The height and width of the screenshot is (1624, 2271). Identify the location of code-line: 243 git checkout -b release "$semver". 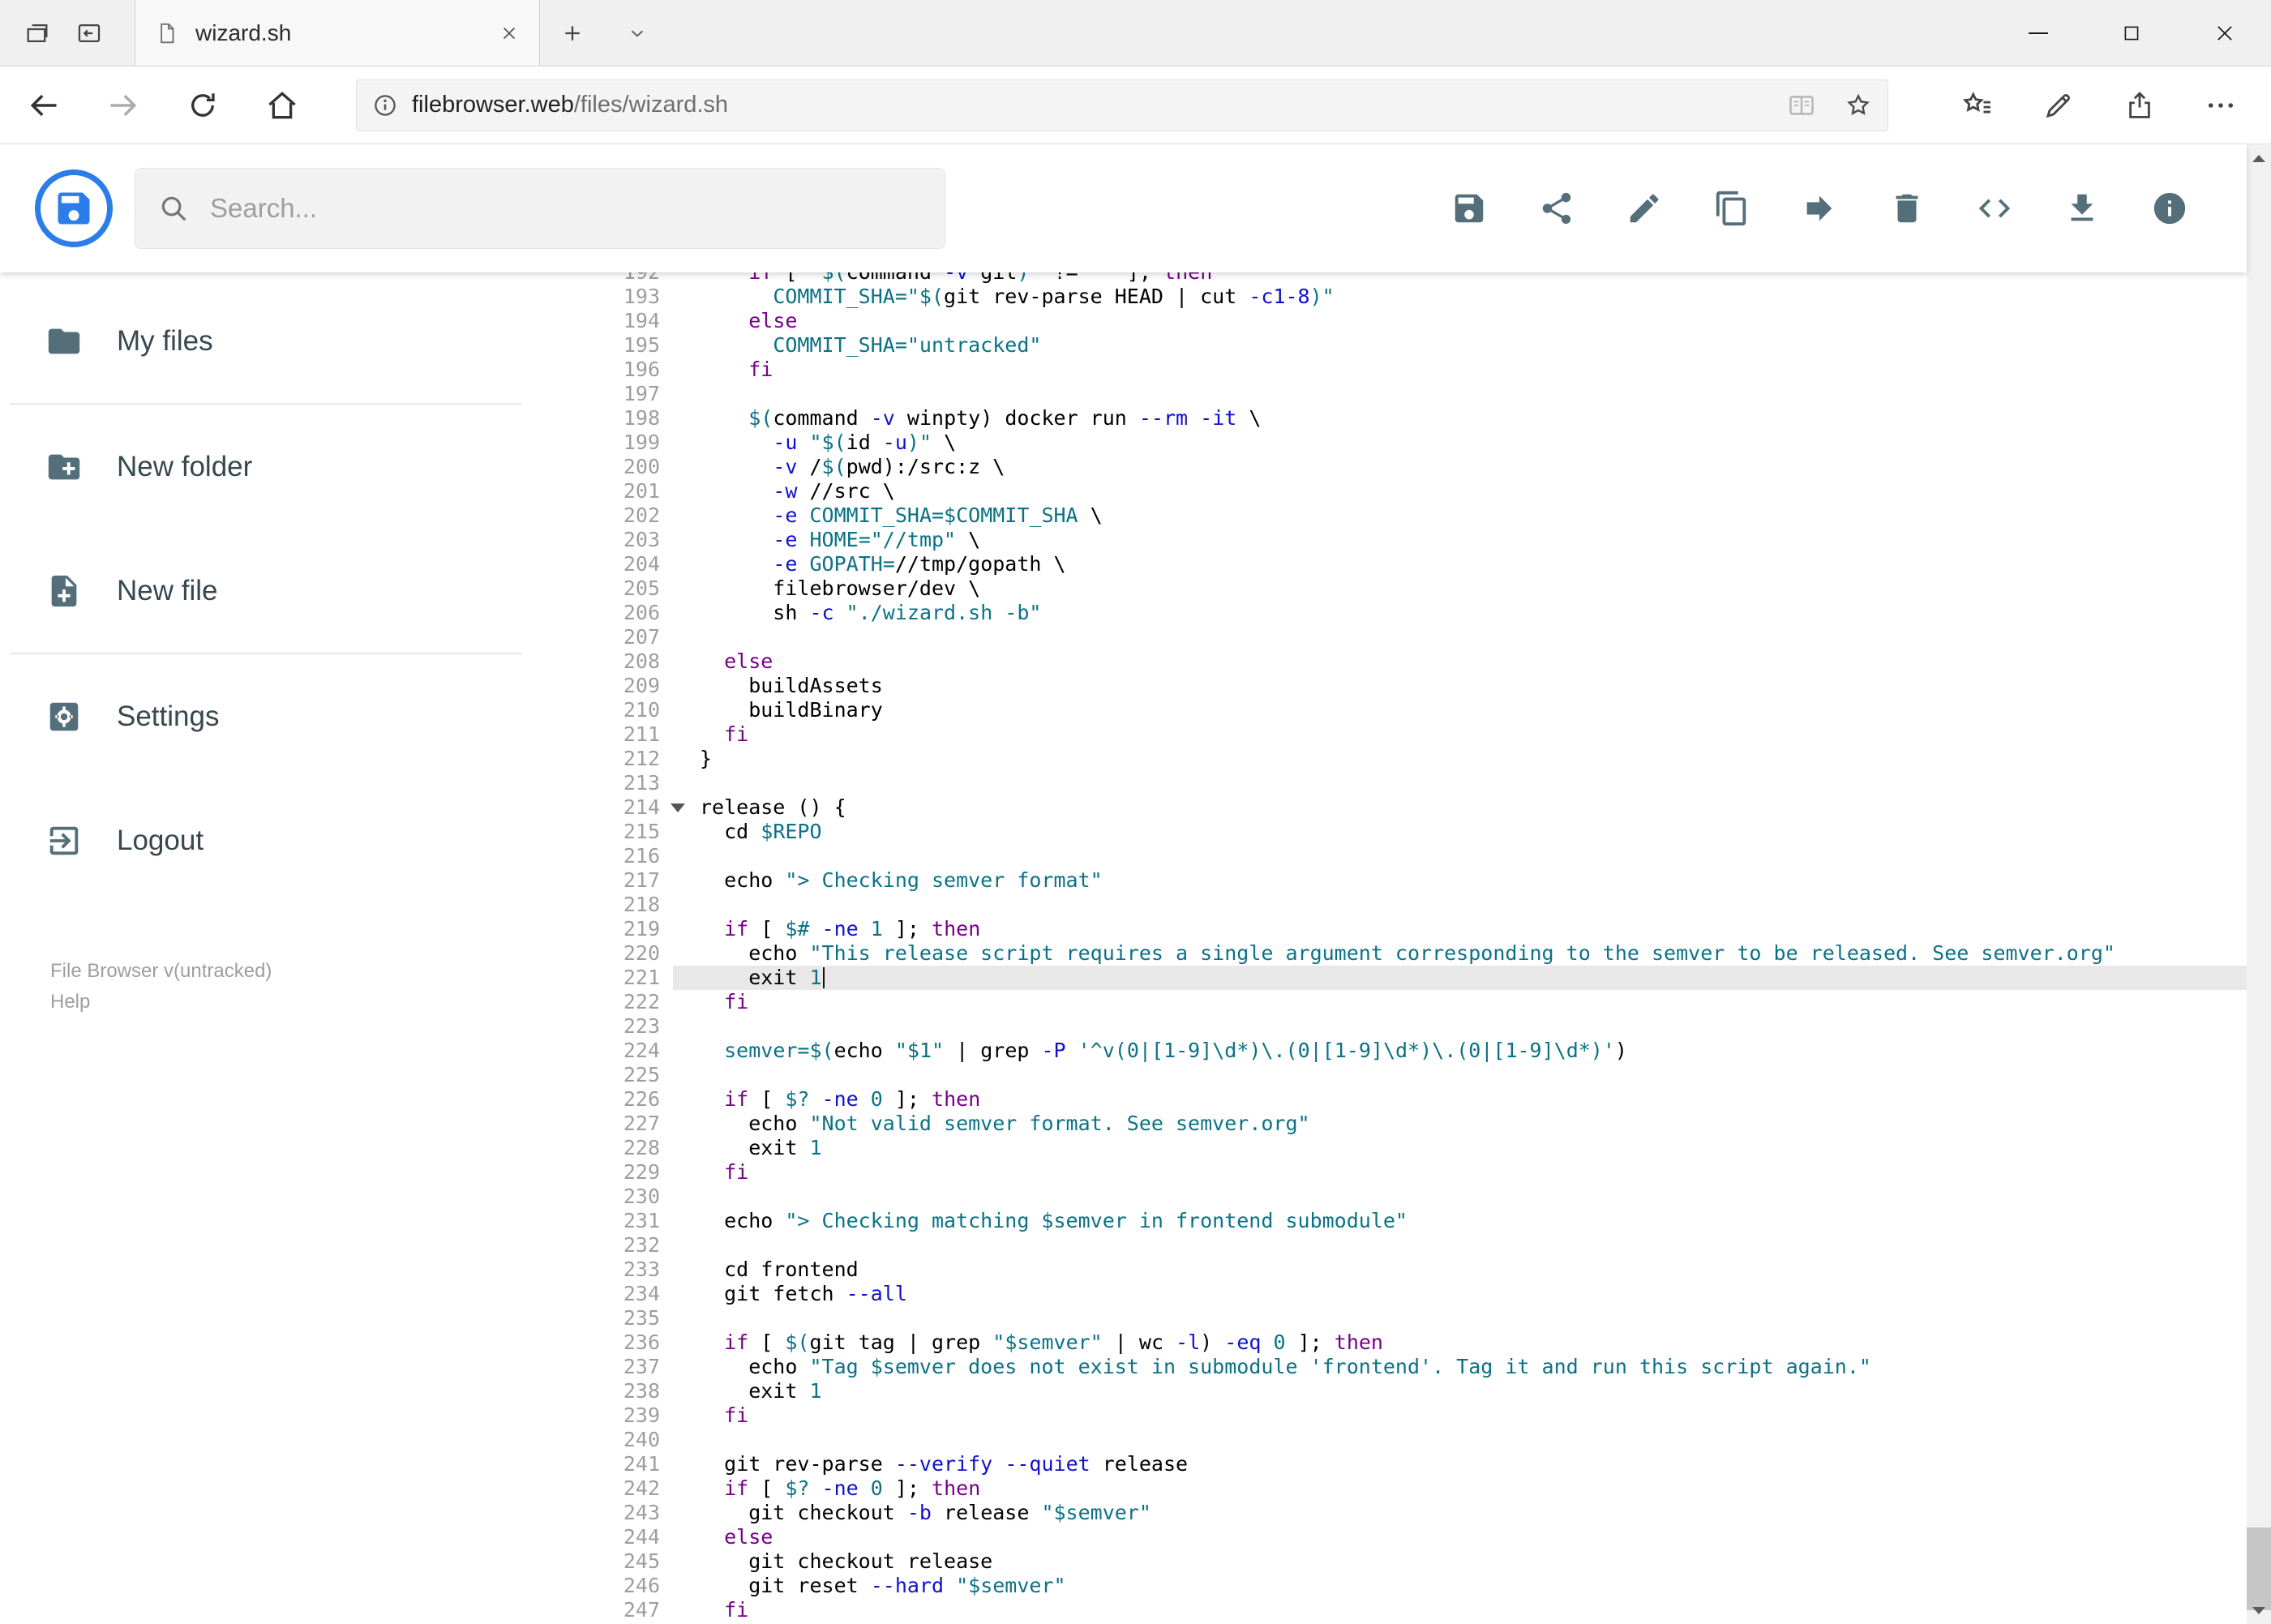
(1427, 1513).